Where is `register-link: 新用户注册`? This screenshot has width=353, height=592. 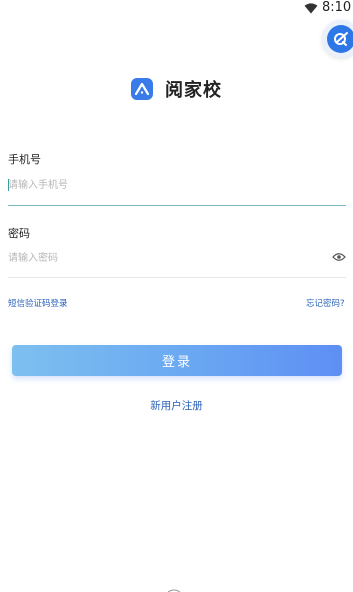 register-link: 新用户注册 is located at coordinates (176, 405).